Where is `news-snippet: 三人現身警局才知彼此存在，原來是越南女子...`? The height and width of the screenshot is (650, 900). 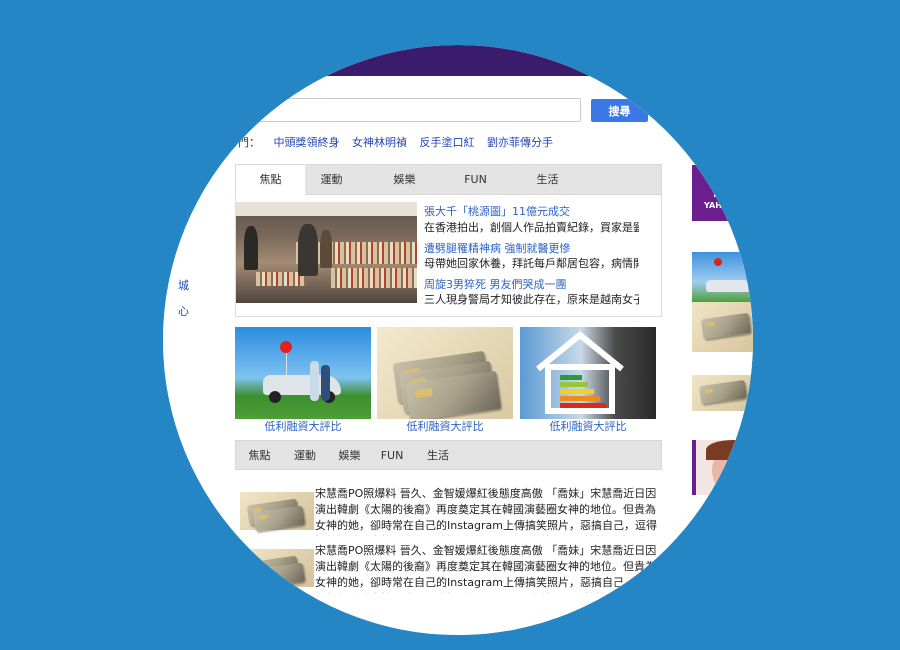
news-snippet: 三人現身警局才知彼此存在，原來是越南女子... is located at coordinates (531, 299).